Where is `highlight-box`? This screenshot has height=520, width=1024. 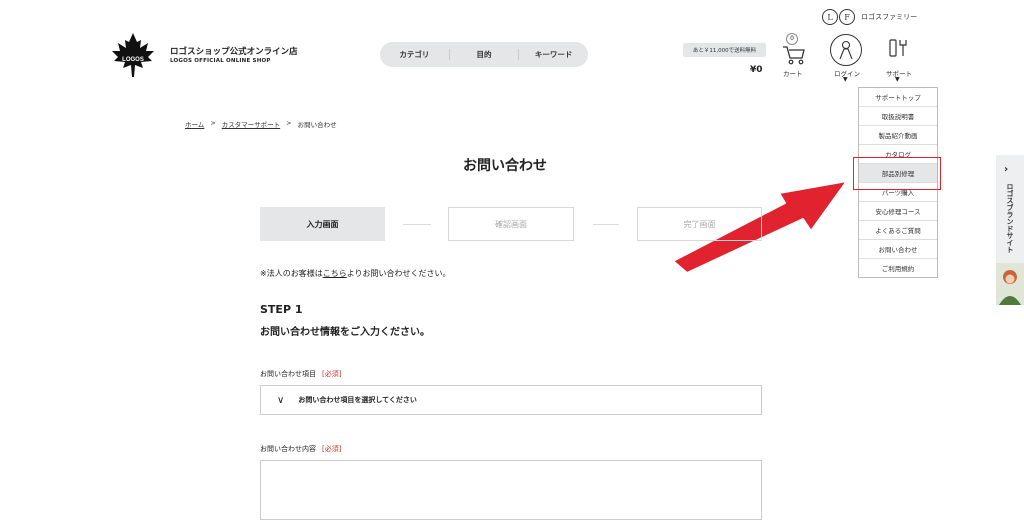 highlight-box is located at coordinates (897, 173).